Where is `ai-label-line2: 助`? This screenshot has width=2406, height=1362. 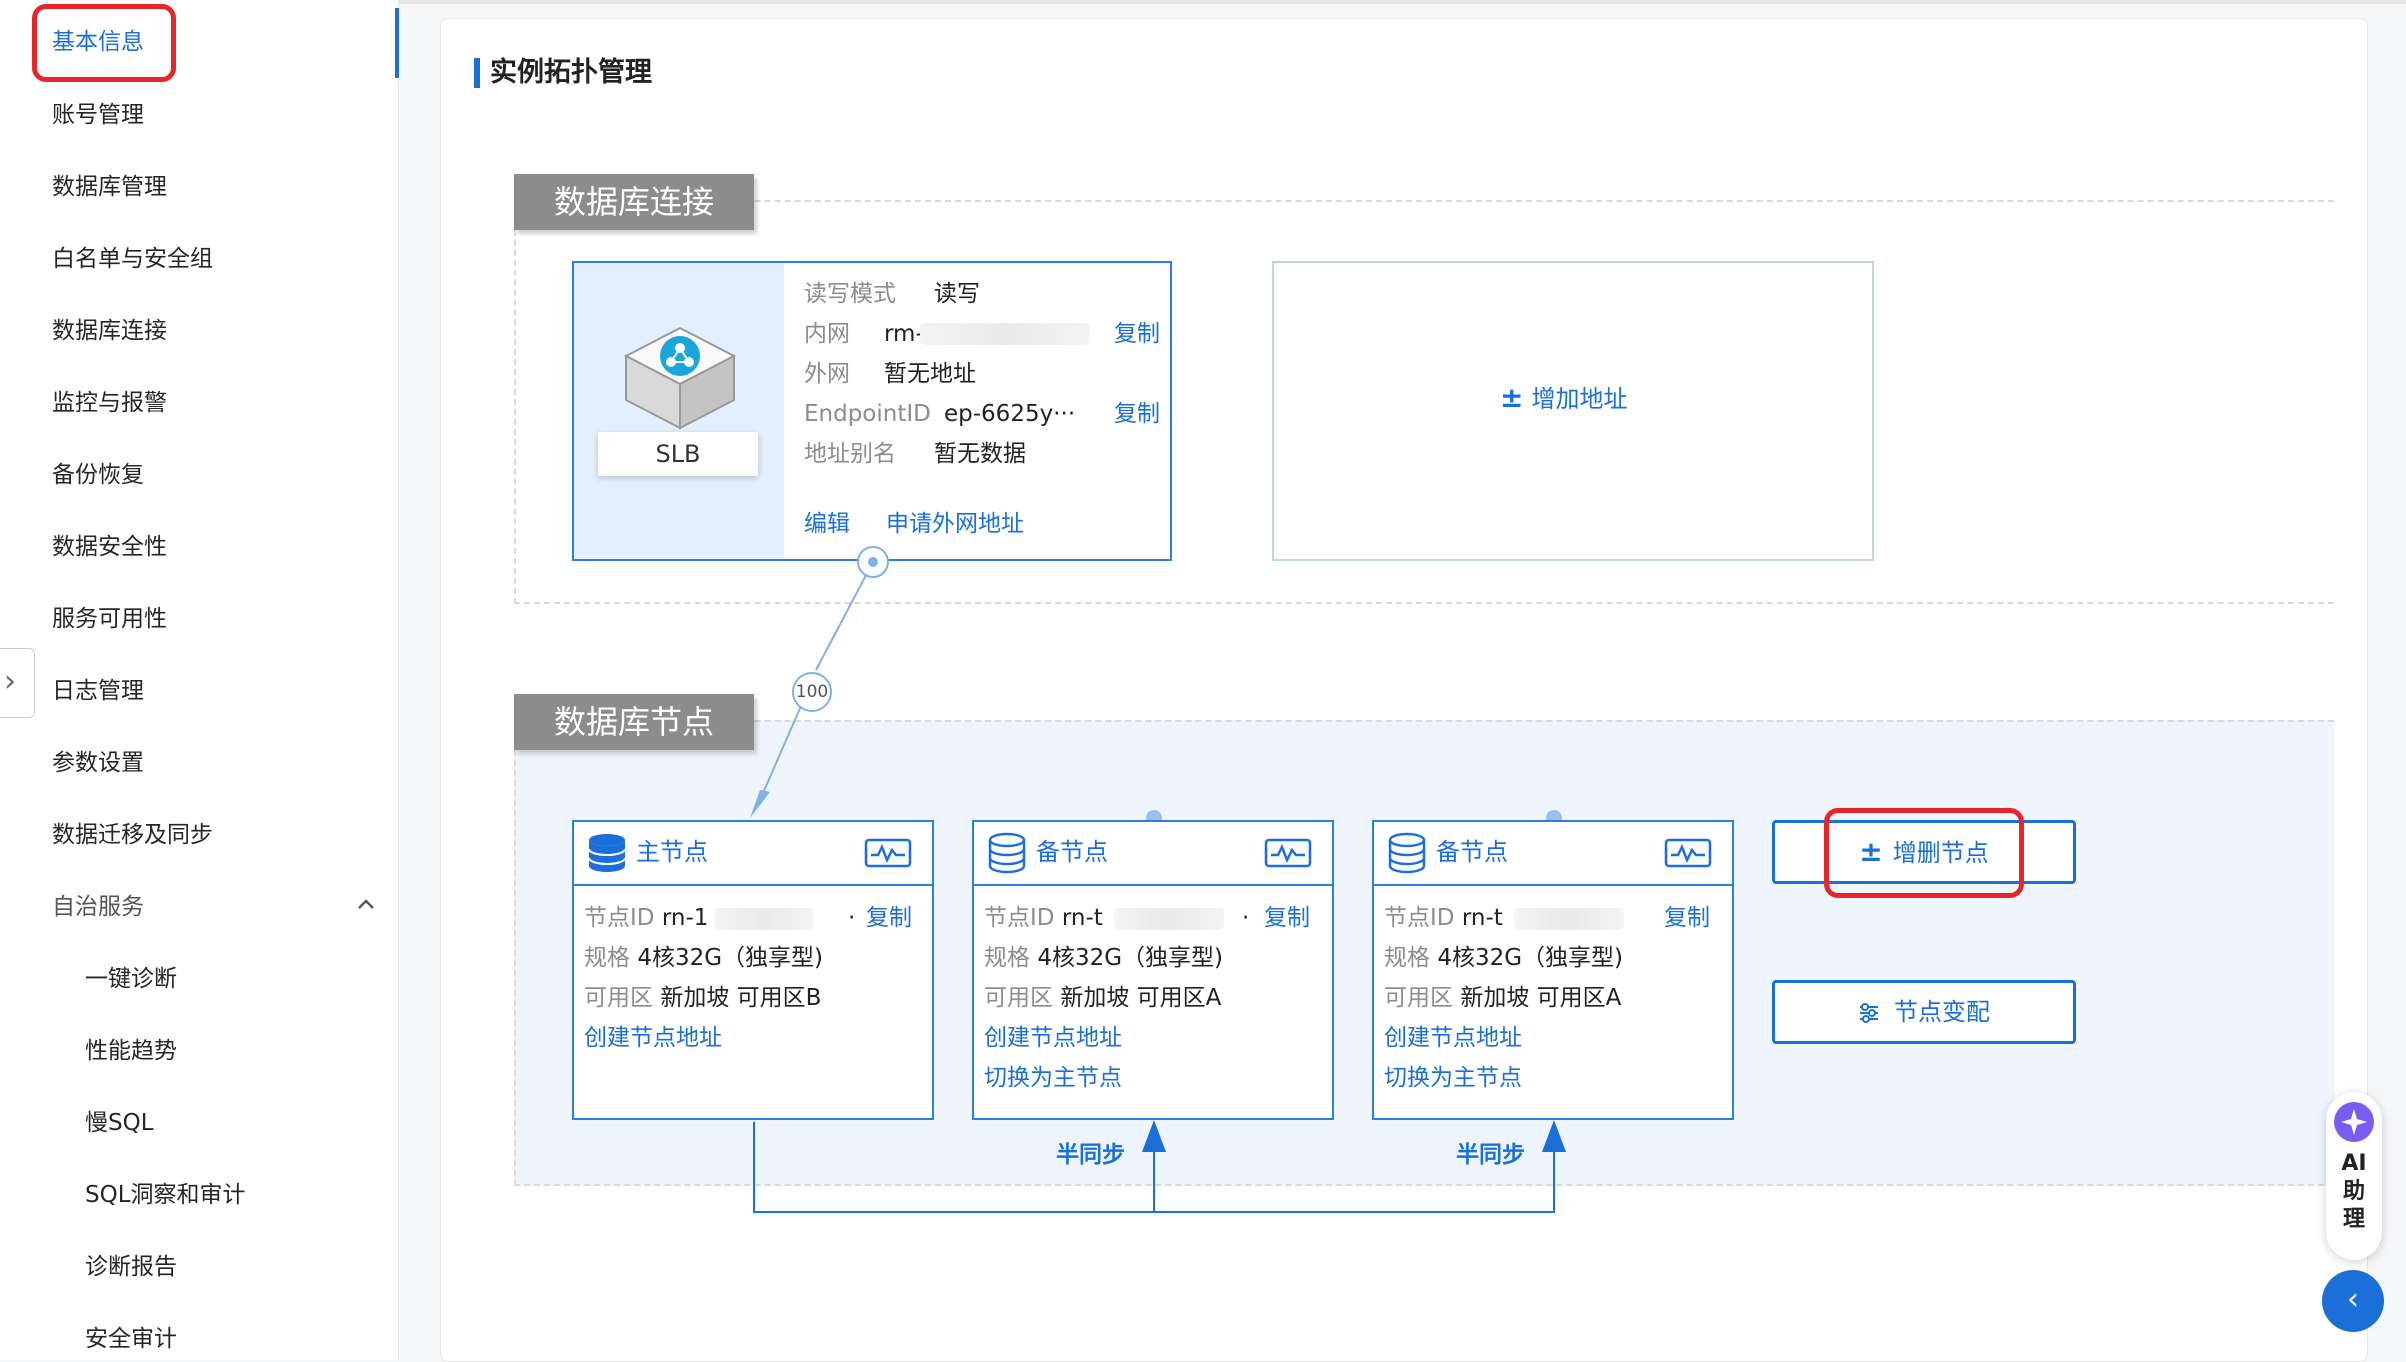
ai-label-line2: 助 is located at coordinates (2353, 1191).